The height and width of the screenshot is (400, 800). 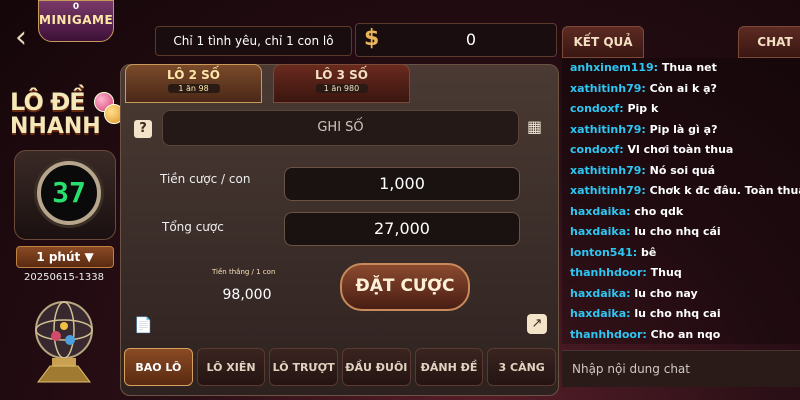 I want to click on history-doc-icon: 📄, so click(x=143, y=326).